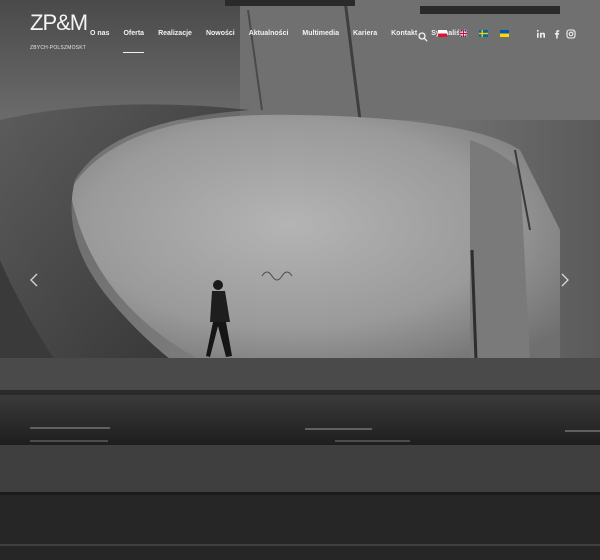 Image resolution: width=600 pixels, height=560 pixels. What do you see at coordinates (463, 33) in the screenshot?
I see `flag-uk-icon` at bounding box center [463, 33].